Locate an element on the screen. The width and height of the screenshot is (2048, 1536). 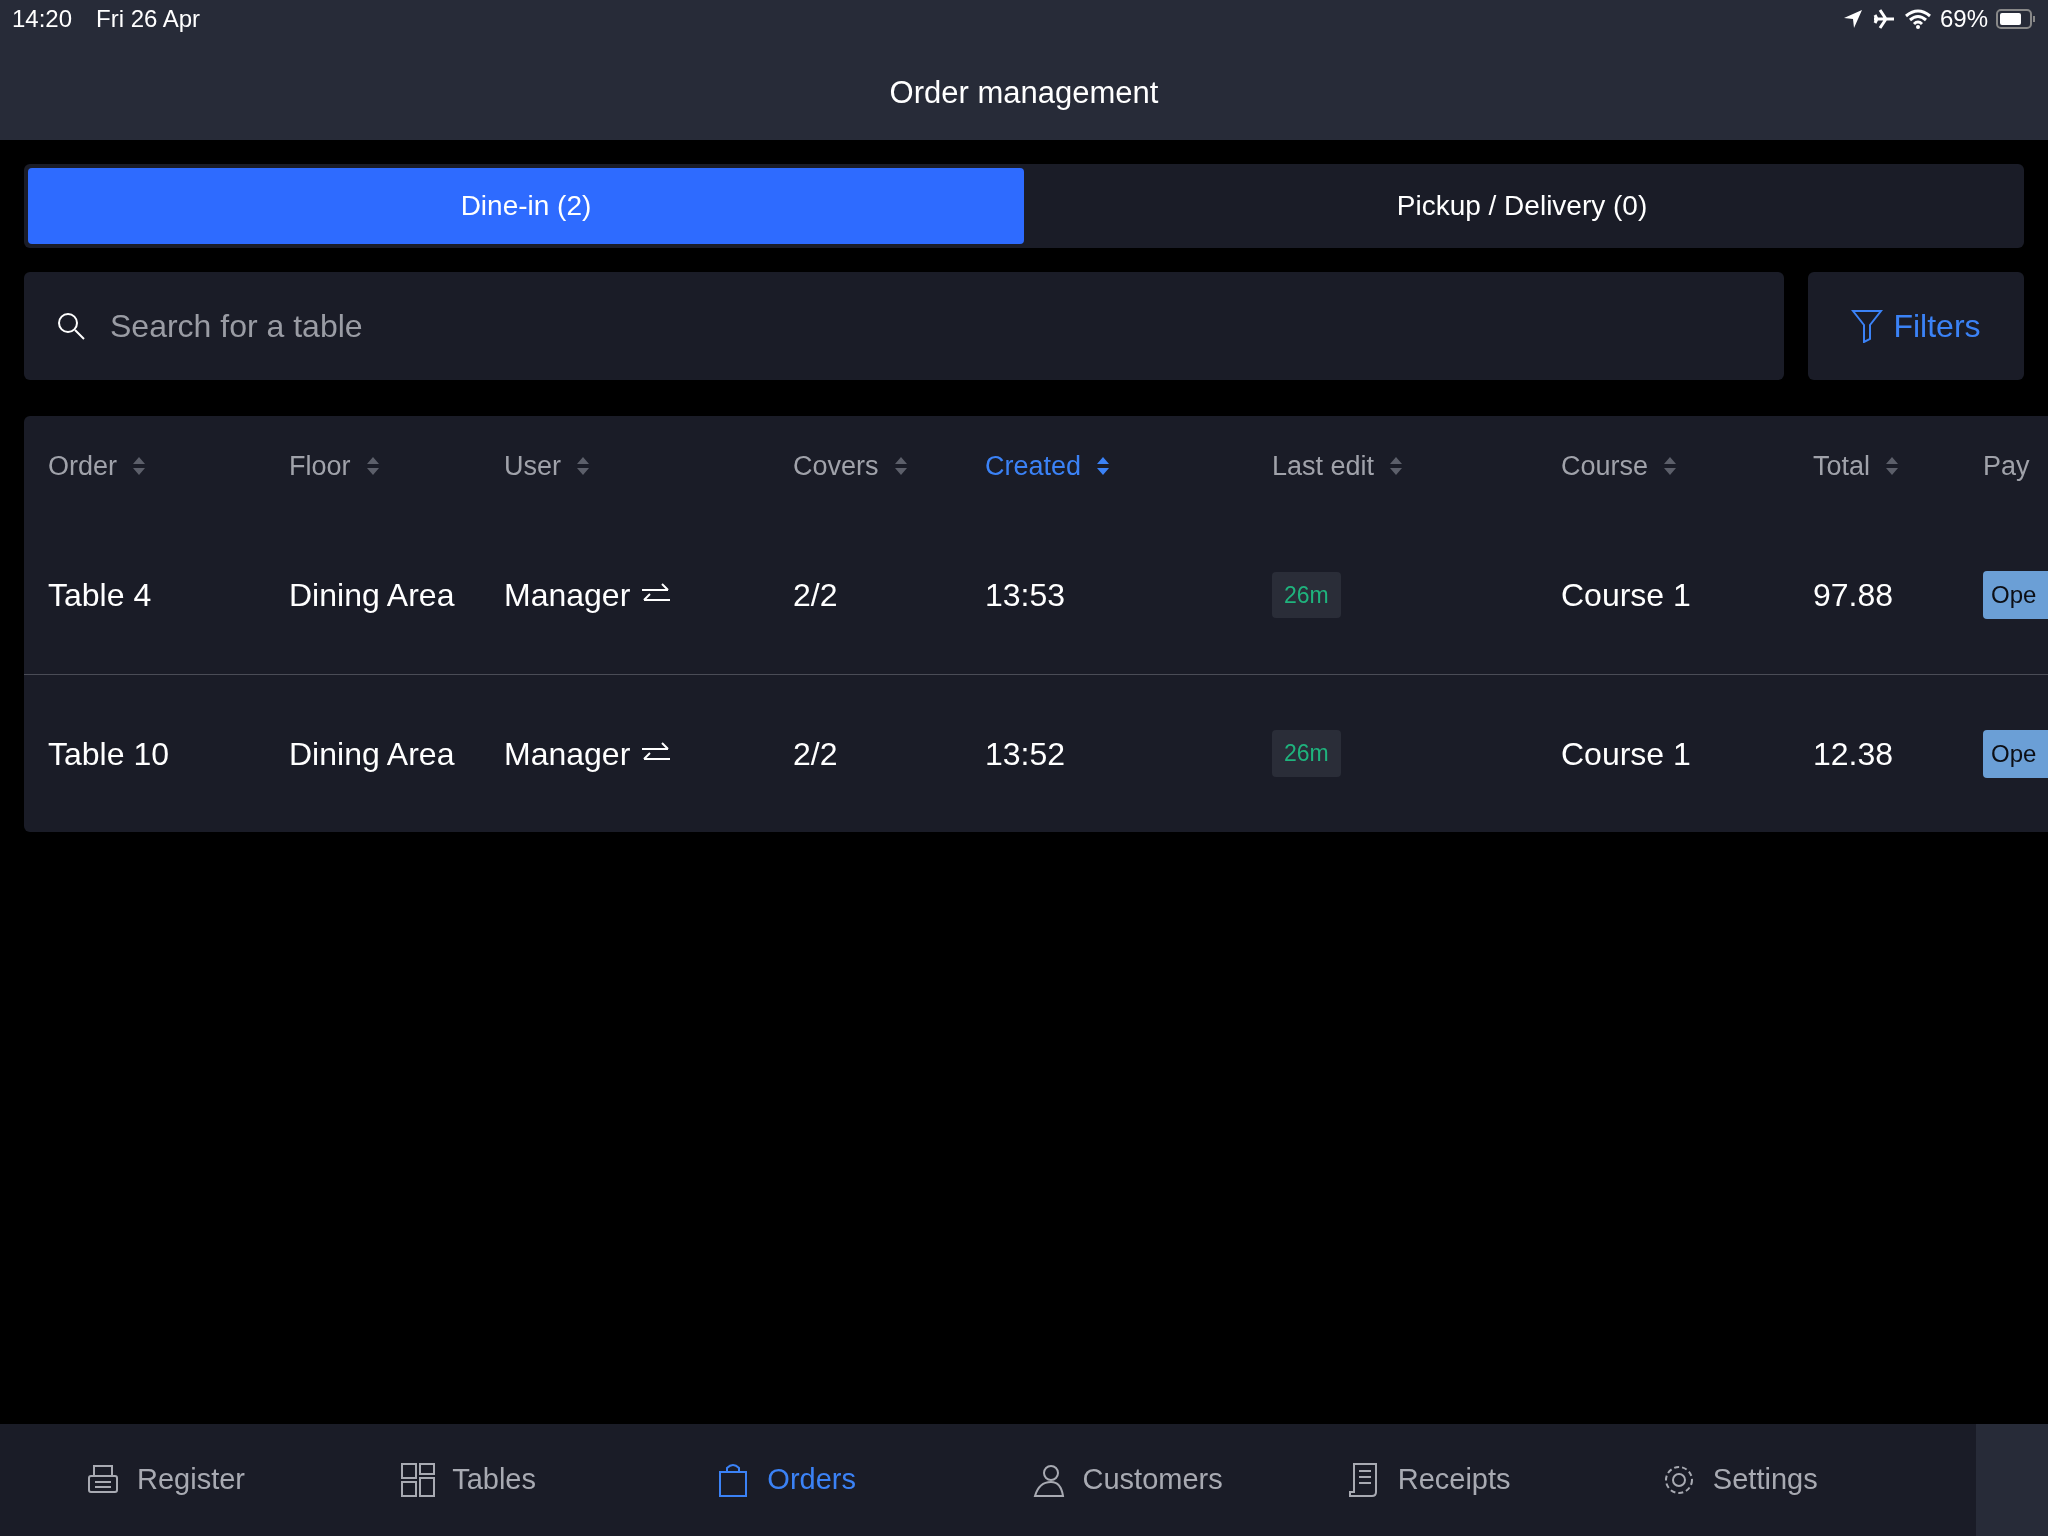
column-header: Total is located at coordinates (1898, 466).